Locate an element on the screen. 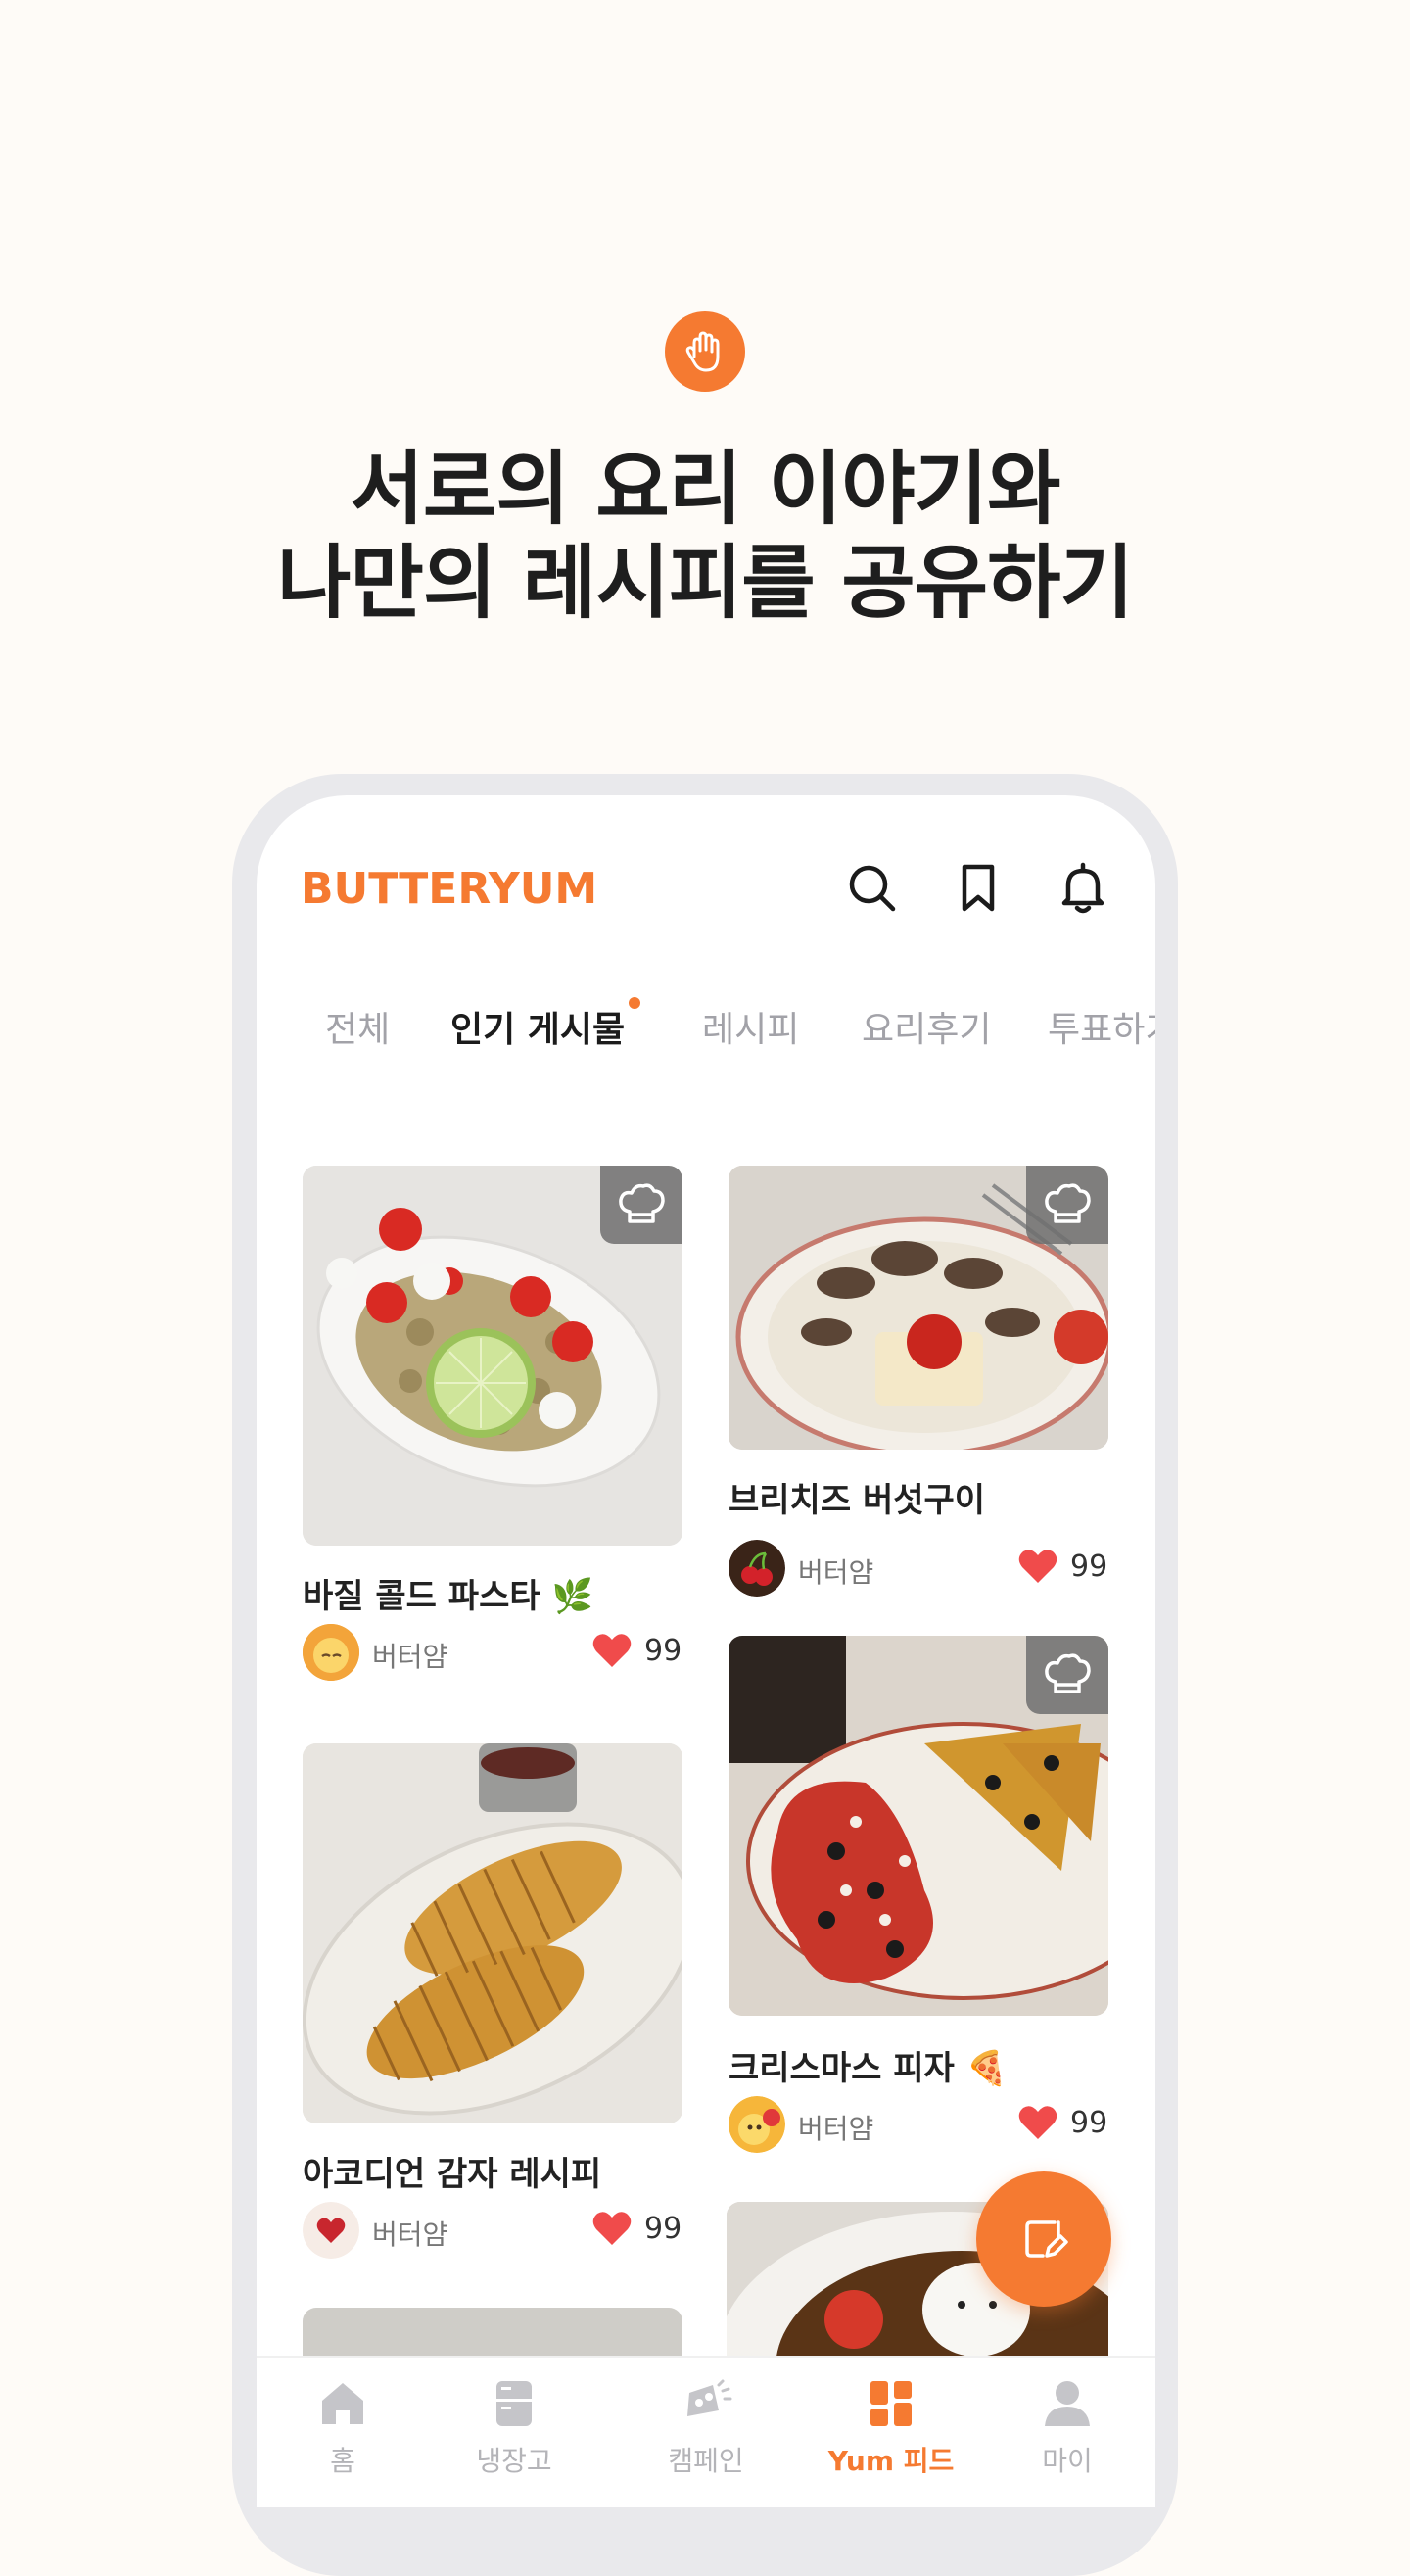 This screenshot has height=2576, width=1410. bookmark-icon is located at coordinates (978, 888).